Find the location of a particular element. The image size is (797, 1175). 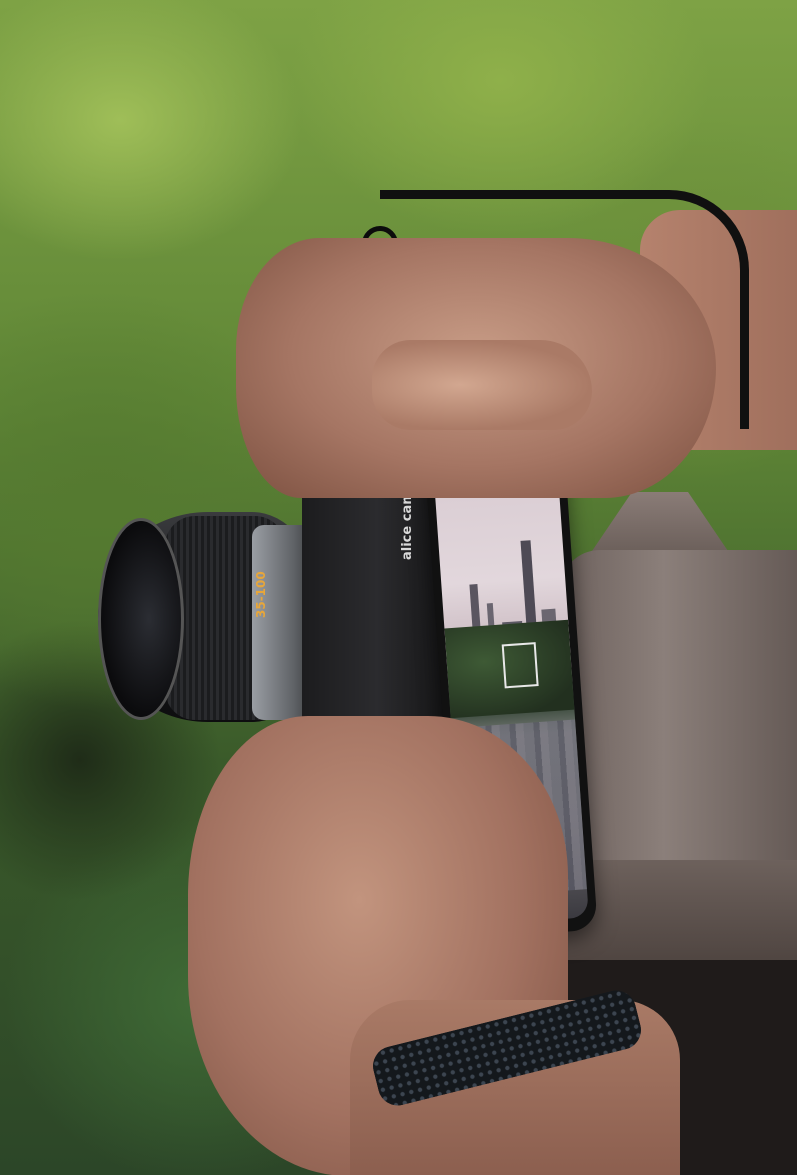

focus-box is located at coordinates (520, 665).